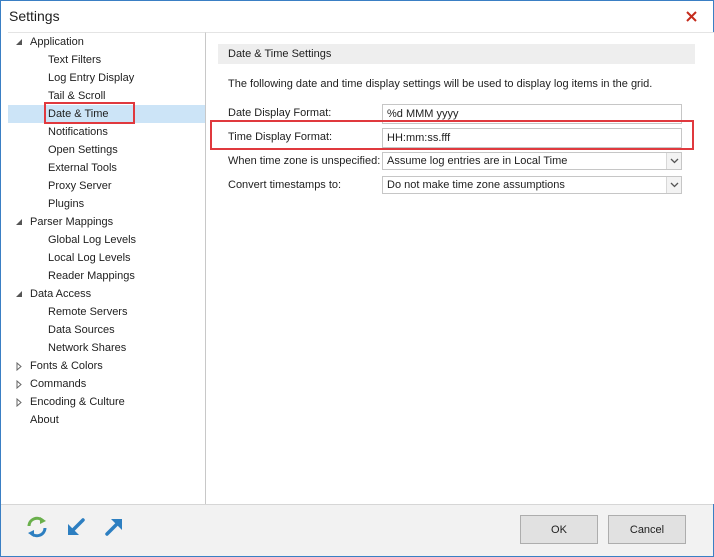 The height and width of the screenshot is (557, 714). Describe the element at coordinates (106, 204) in the screenshot. I see `tree-item-plugins: Plugins` at that location.